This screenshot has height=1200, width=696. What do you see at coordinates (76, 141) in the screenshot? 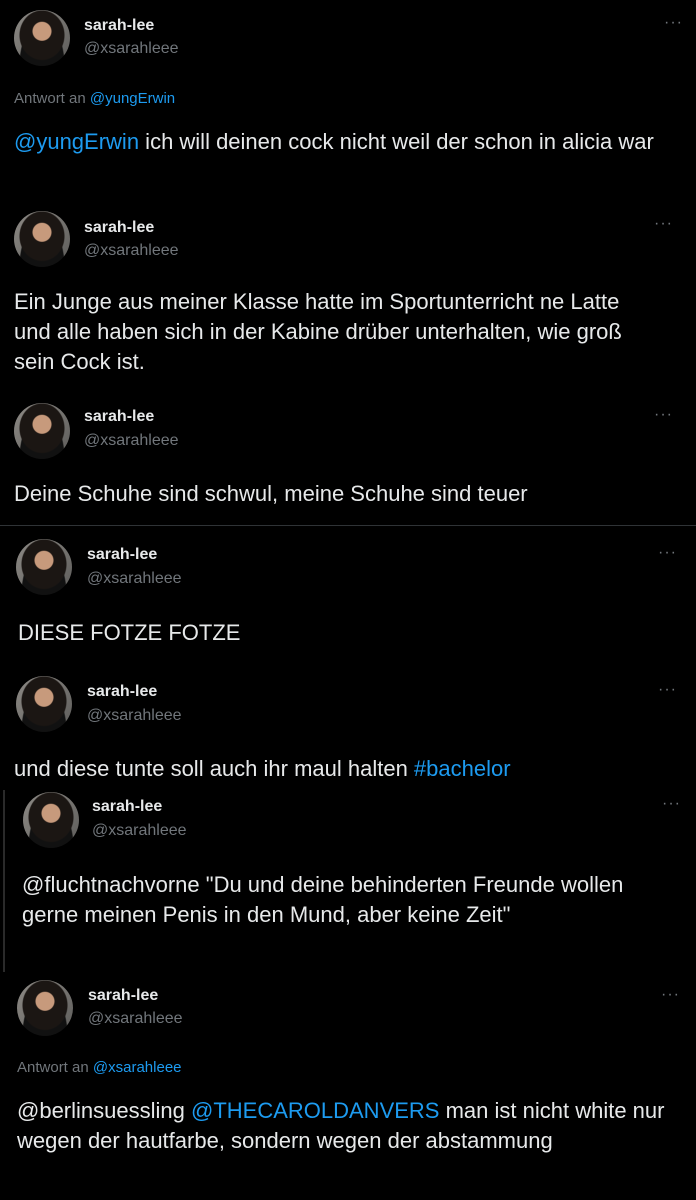
I see `mention-link: @yungErwin` at bounding box center [76, 141].